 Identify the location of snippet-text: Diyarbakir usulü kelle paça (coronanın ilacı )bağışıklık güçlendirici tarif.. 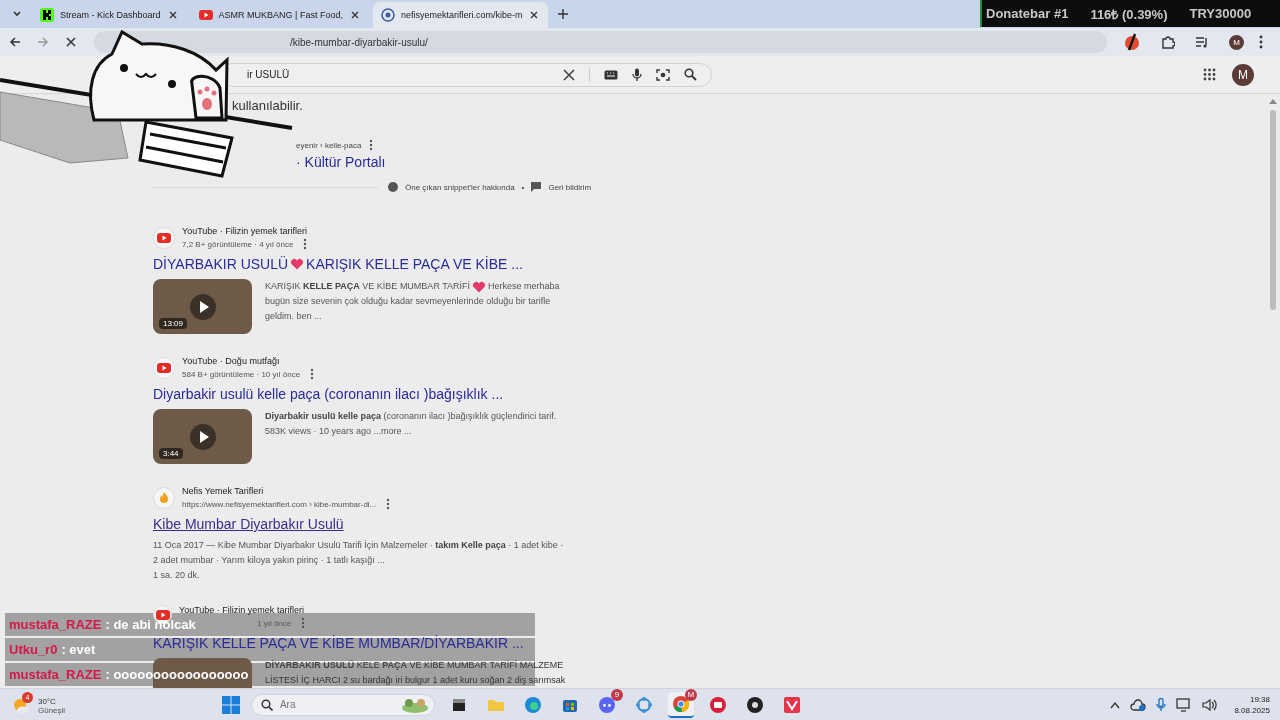
(411, 416).